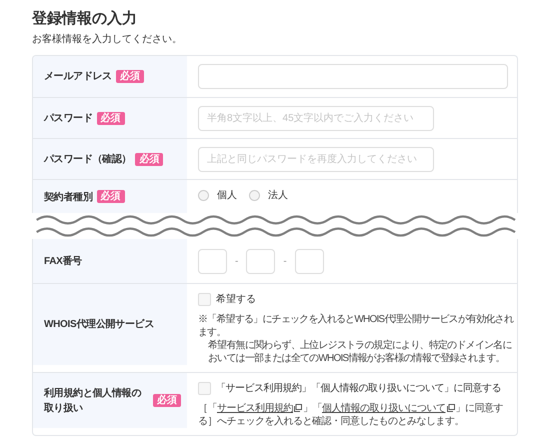  What do you see at coordinates (236, 299) in the screenshot?
I see `checkbox-label: 希望する` at bounding box center [236, 299].